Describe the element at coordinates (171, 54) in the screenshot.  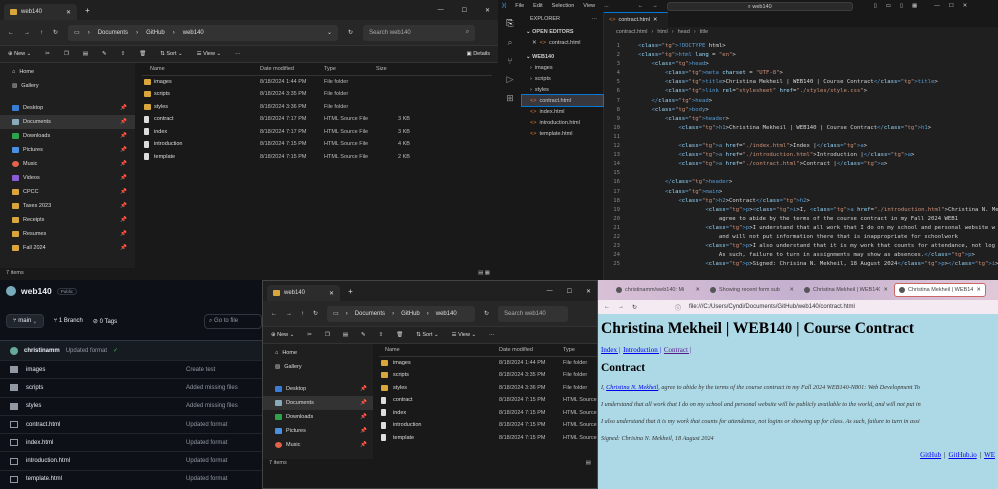
I see `sort-button: ⇅ Sort ⌄` at that location.